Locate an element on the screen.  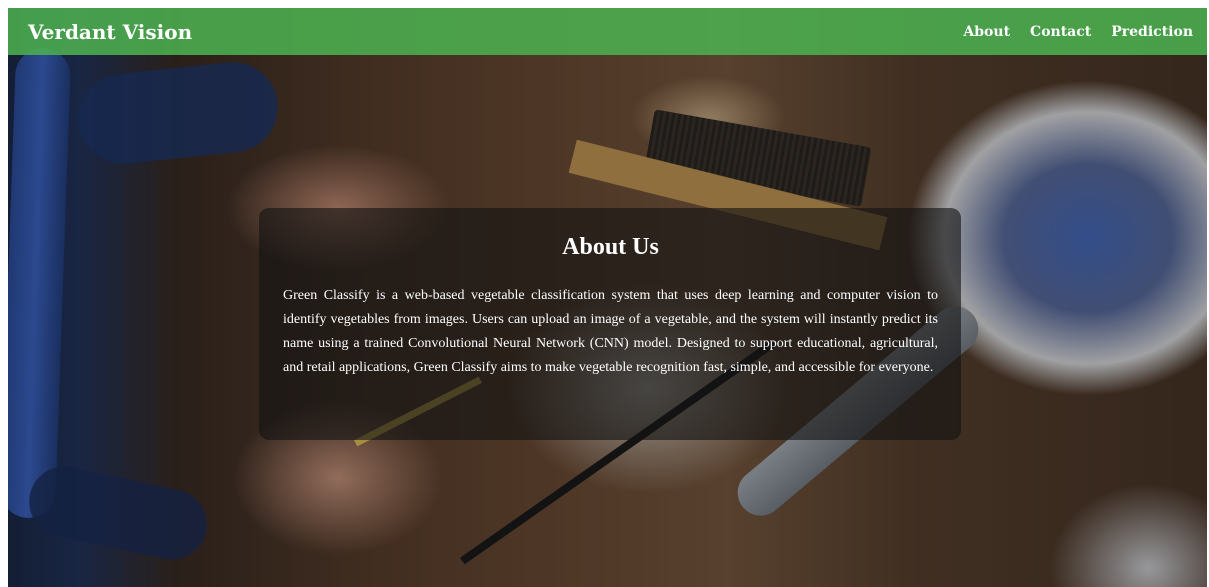
nav-links: About Contact Prediction is located at coordinates (1078, 32).